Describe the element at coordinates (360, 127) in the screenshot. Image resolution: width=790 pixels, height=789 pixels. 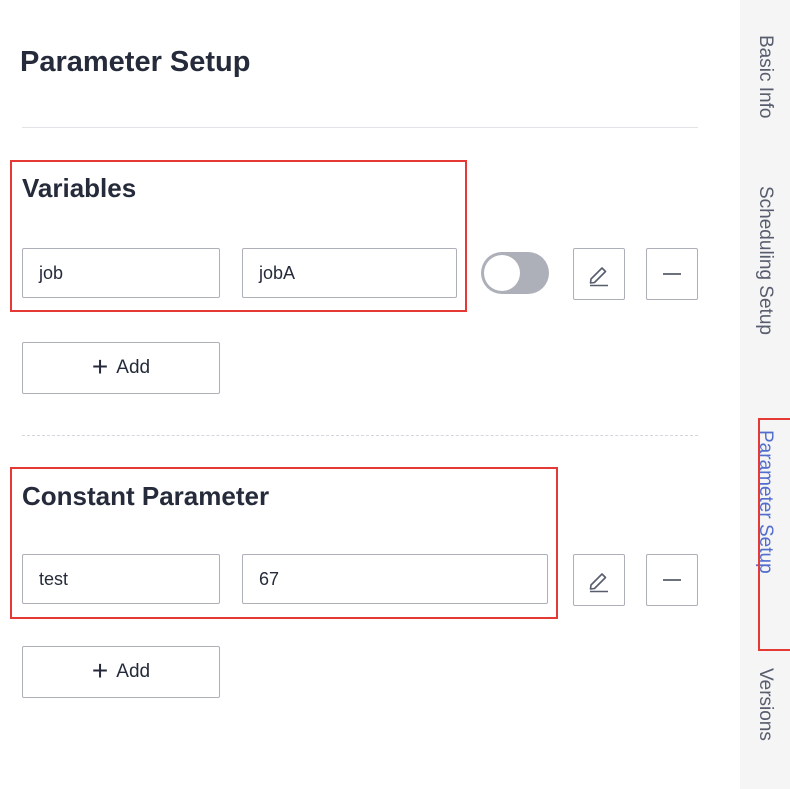
I see `title-divider` at that location.